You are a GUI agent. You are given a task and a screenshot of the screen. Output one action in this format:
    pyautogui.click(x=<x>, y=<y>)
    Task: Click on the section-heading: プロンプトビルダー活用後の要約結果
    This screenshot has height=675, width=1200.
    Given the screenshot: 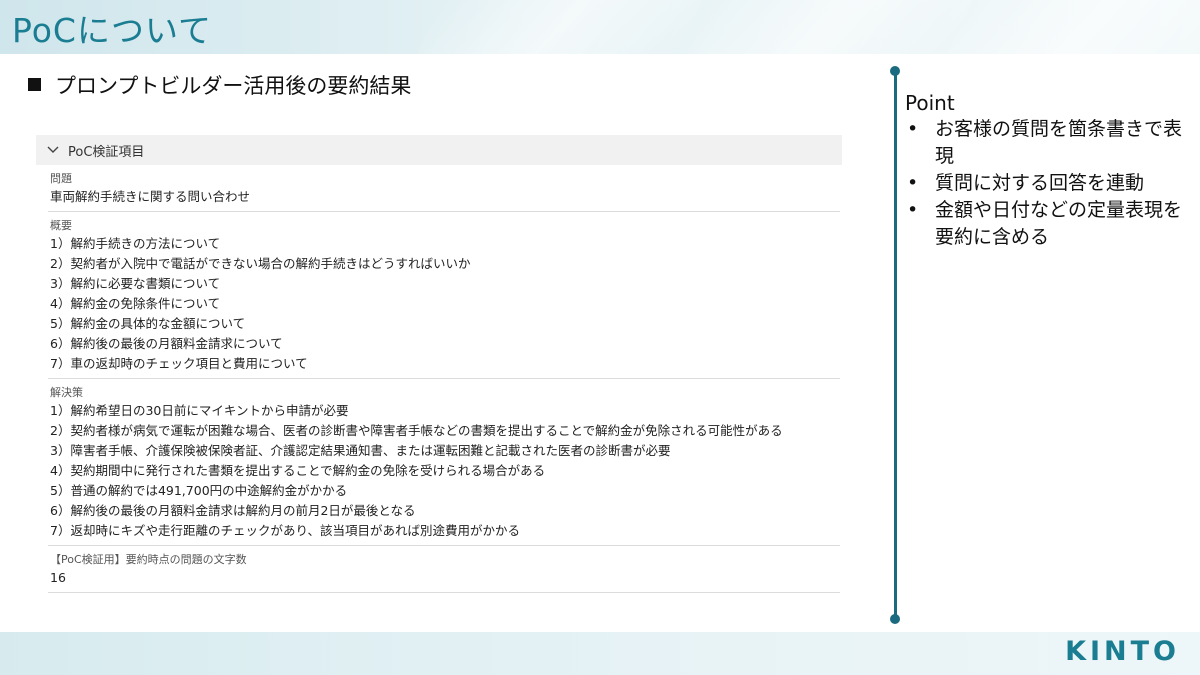 What is the action you would take?
    pyautogui.click(x=219, y=85)
    